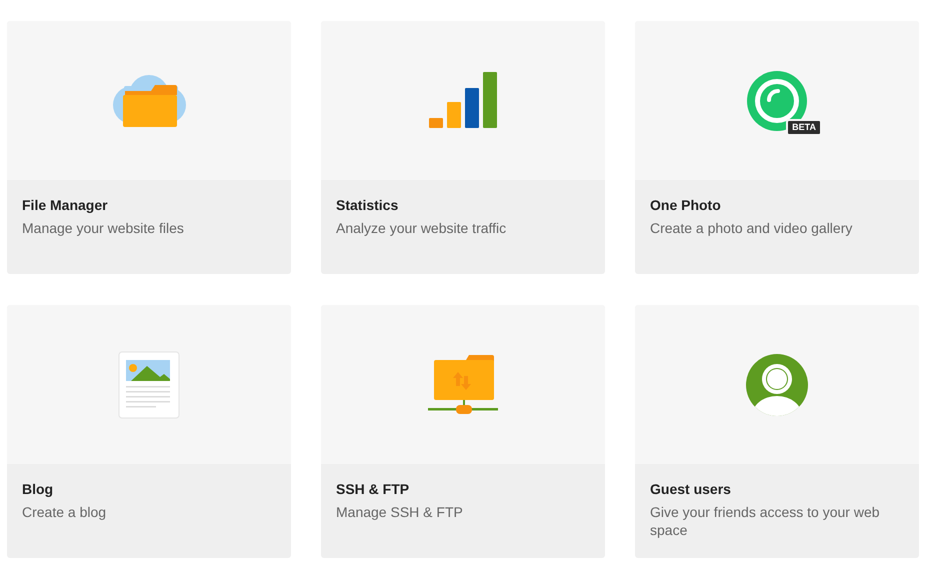 This screenshot has width=926, height=567. What do you see at coordinates (149, 384) in the screenshot?
I see `document-icon` at bounding box center [149, 384].